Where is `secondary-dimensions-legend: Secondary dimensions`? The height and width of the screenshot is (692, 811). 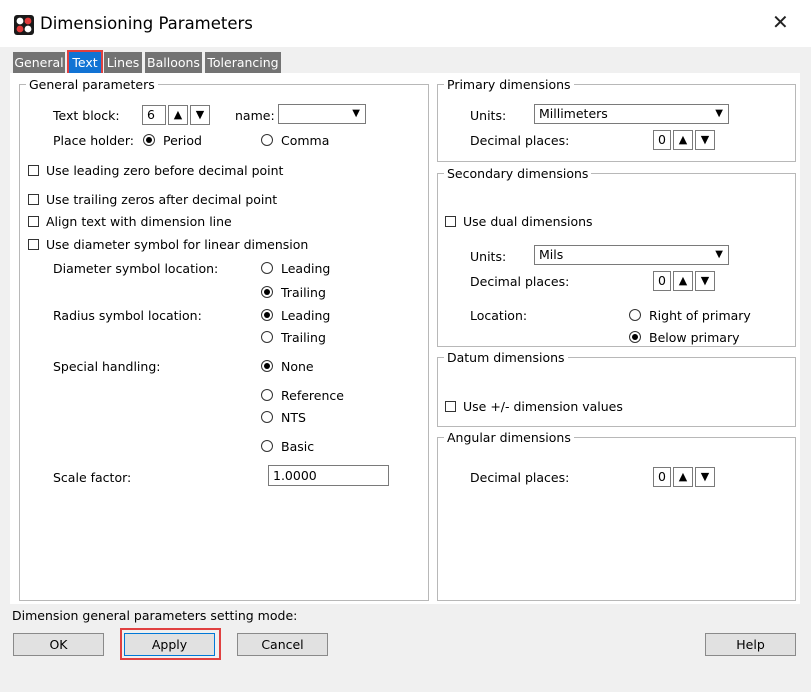
secondary-dimensions-legend: Secondary dimensions is located at coordinates (518, 173).